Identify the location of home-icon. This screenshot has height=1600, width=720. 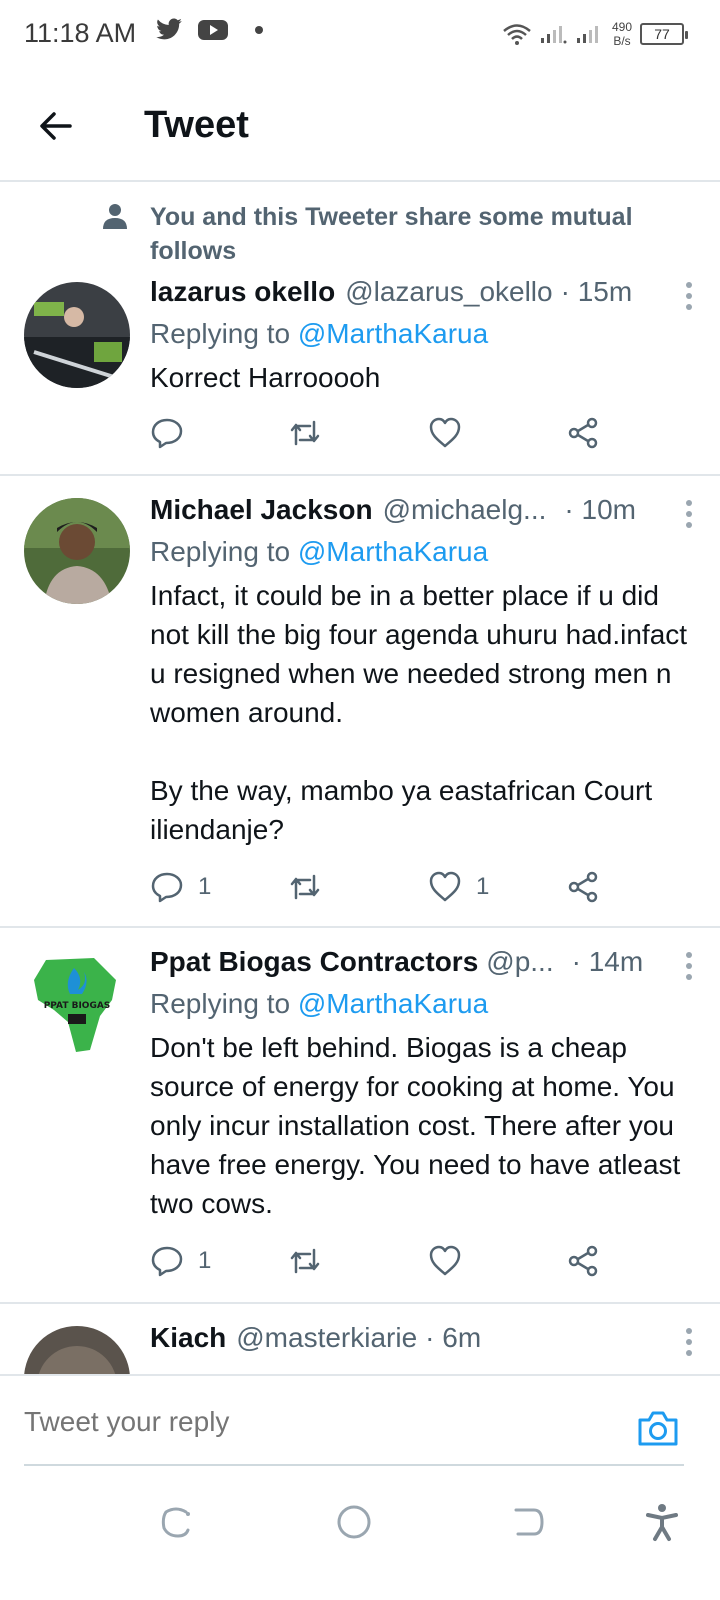
(354, 1522).